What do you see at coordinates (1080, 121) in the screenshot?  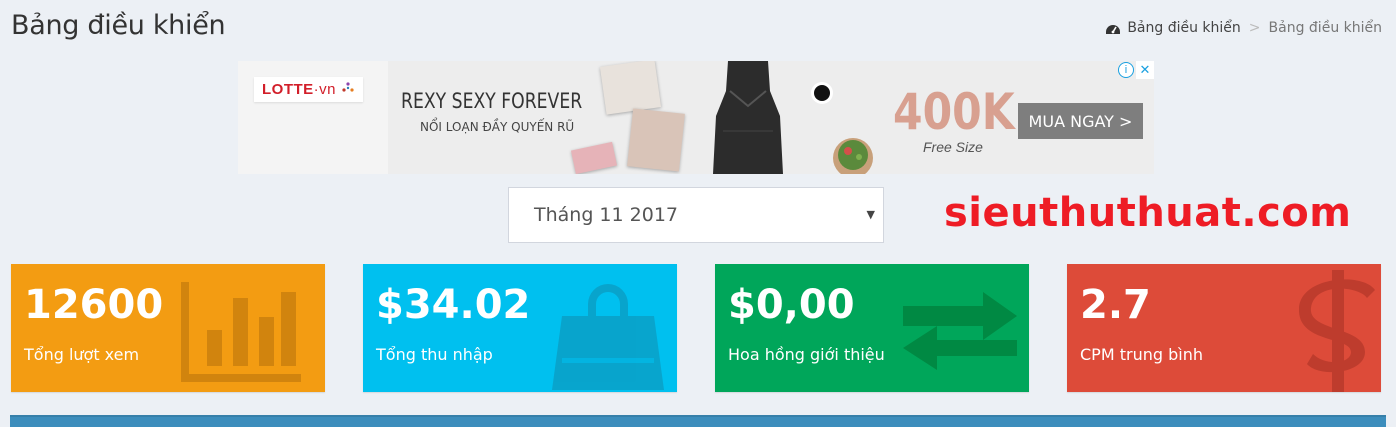 I see `ad-cta-button: MUA NGAY >` at bounding box center [1080, 121].